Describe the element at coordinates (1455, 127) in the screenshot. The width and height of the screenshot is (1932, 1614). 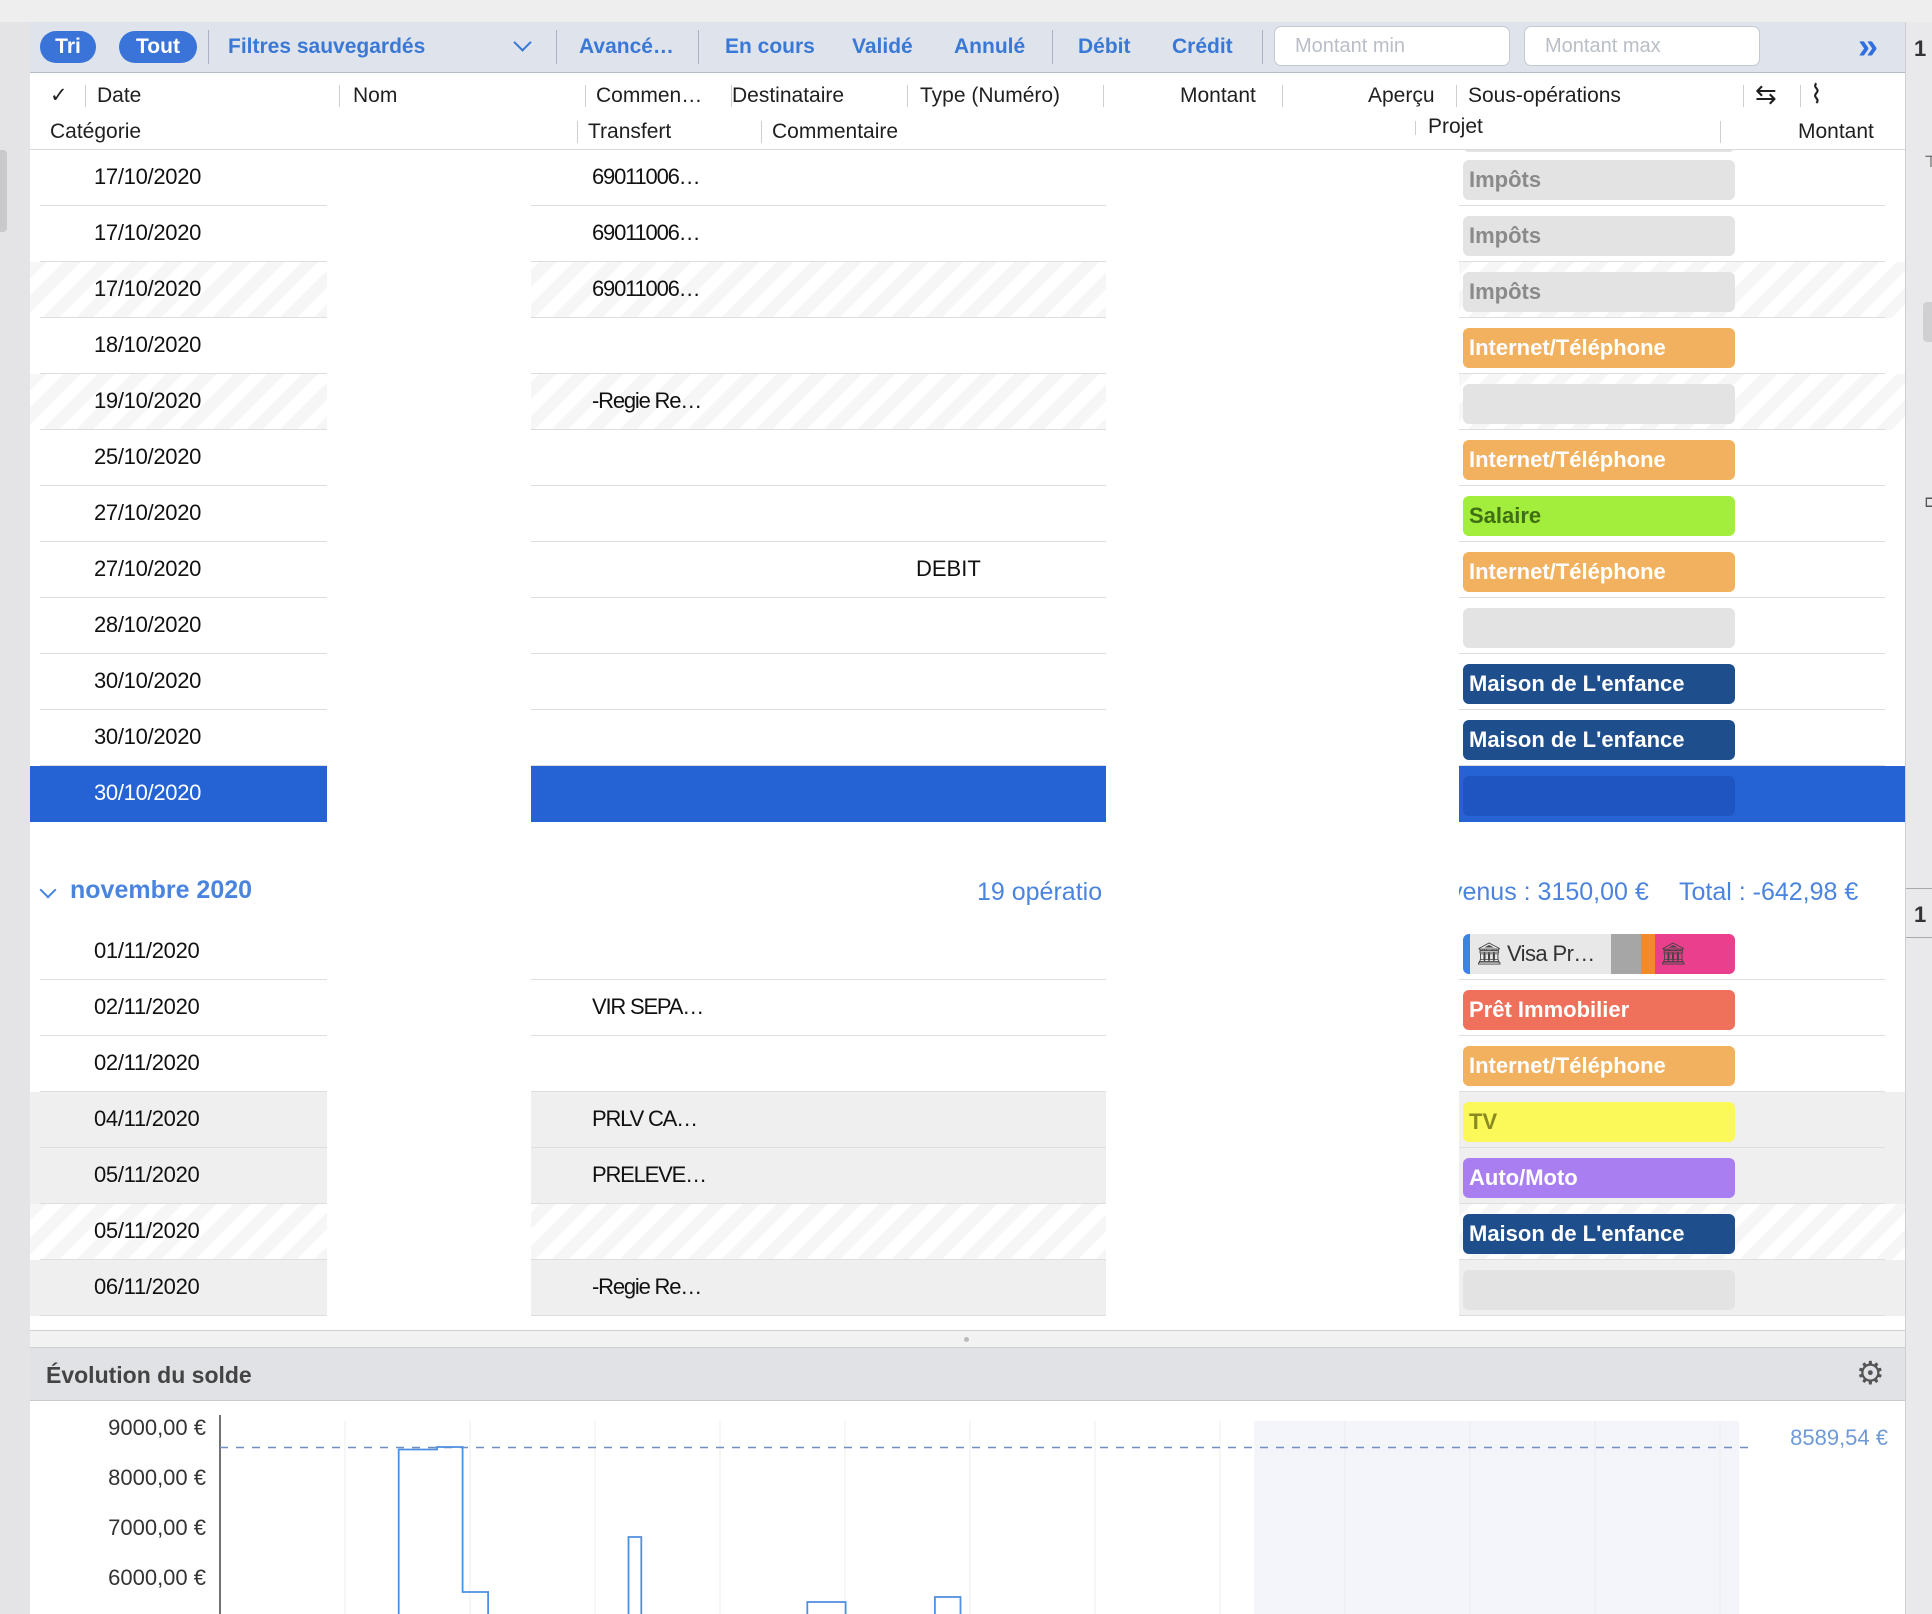
I see `header-project: Projet` at that location.